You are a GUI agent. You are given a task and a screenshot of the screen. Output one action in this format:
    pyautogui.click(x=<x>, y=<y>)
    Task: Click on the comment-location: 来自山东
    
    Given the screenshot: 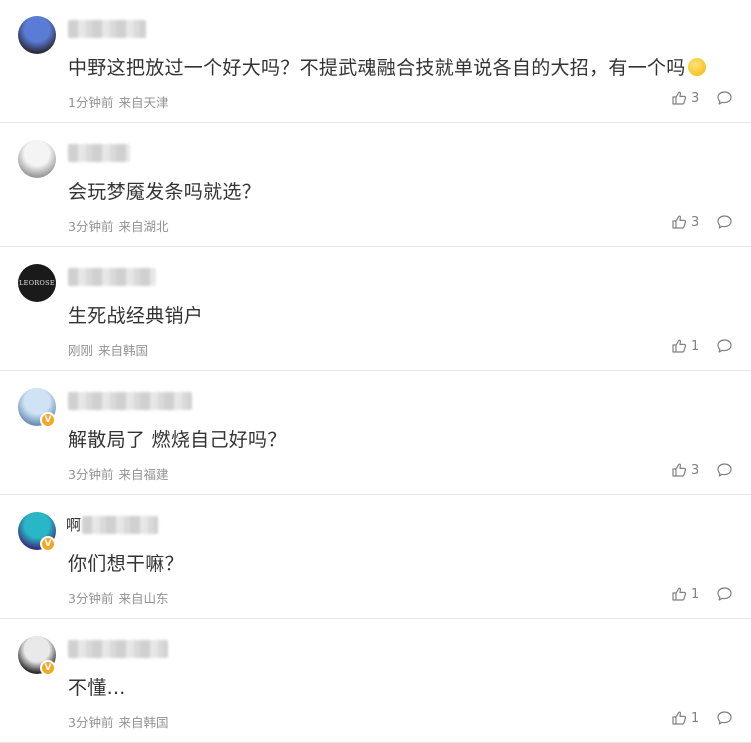 What is the action you would take?
    pyautogui.click(x=143, y=598)
    